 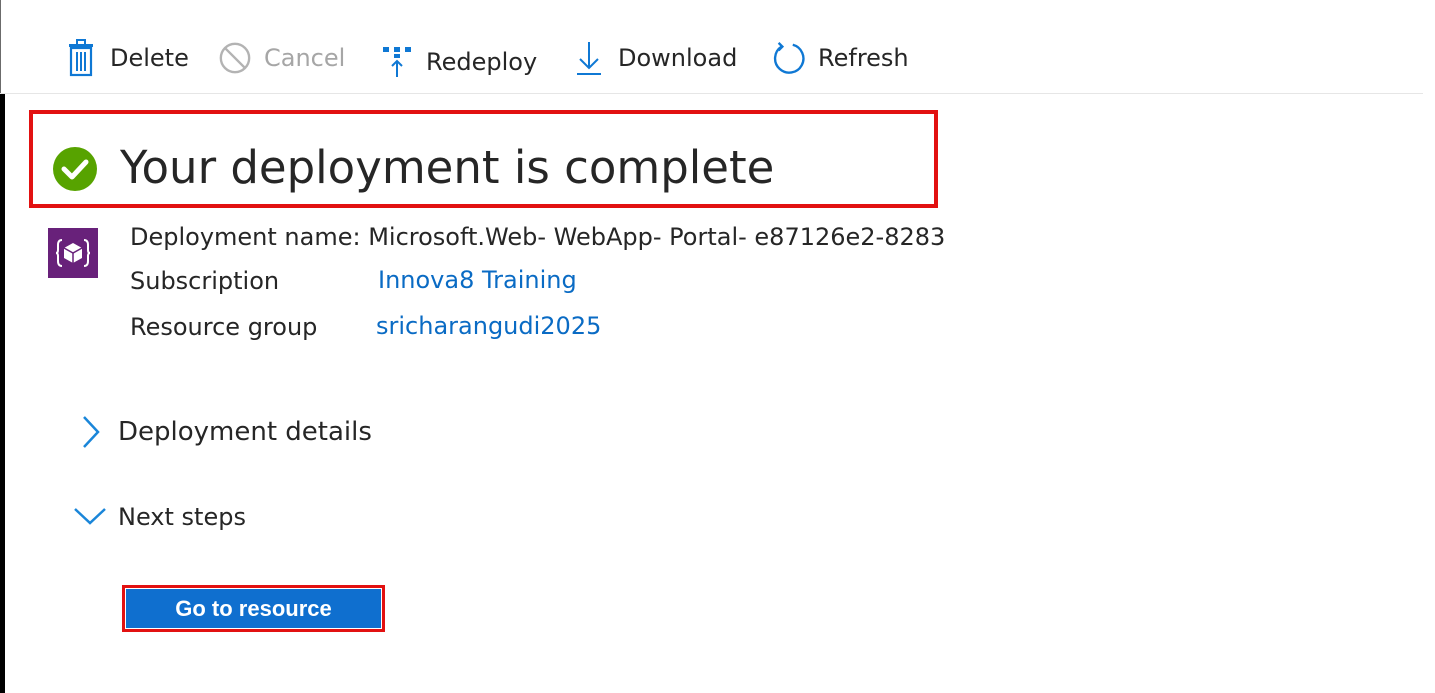 What do you see at coordinates (149, 58) in the screenshot?
I see `delete-label: Delete` at bounding box center [149, 58].